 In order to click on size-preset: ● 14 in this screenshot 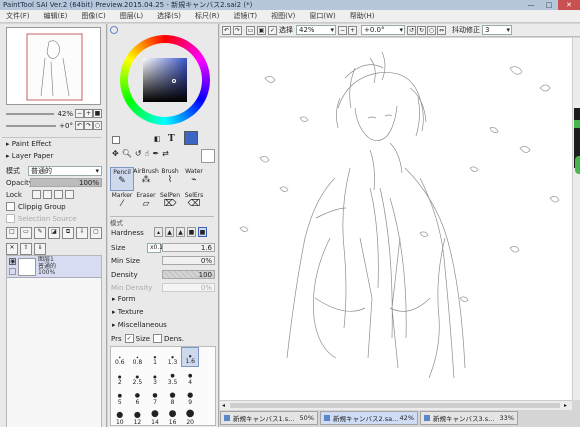, I will do `click(155, 416)`.